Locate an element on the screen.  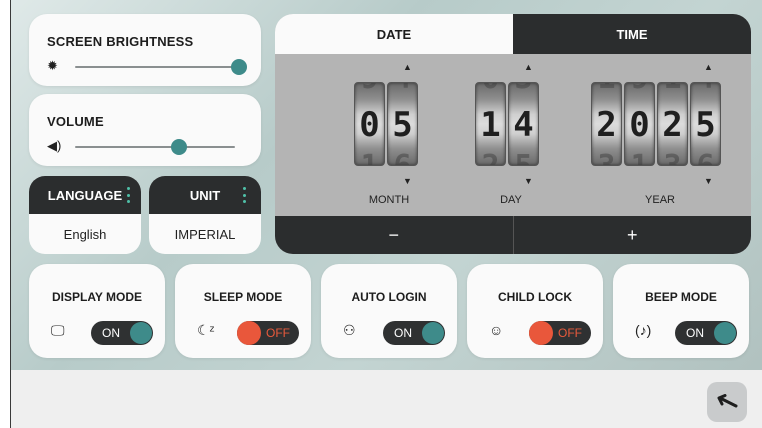
year-digit-drum: 456 is located at coordinates (705, 124).